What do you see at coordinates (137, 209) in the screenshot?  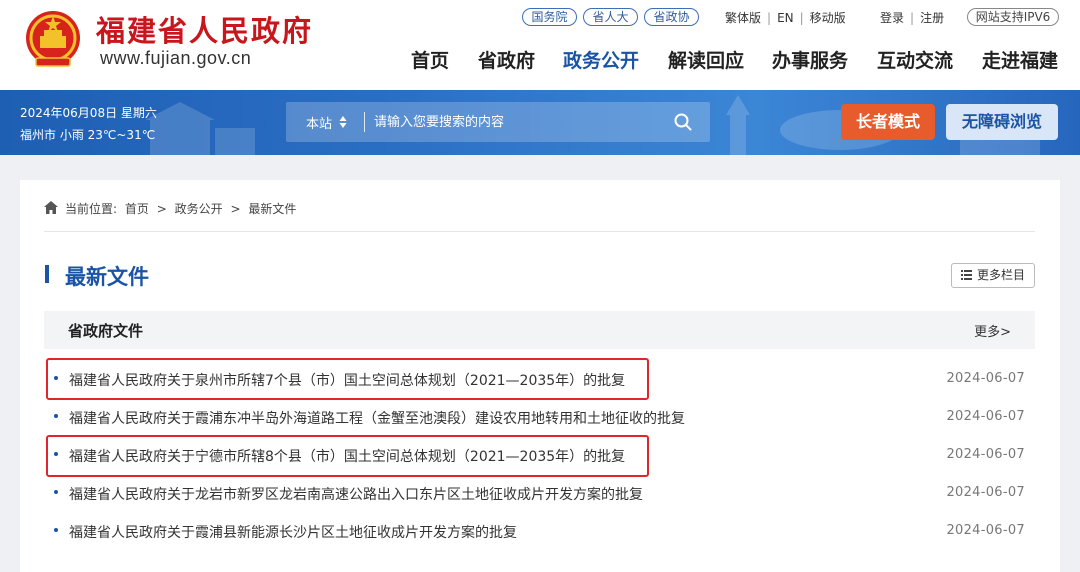 I see `breadcrumb-home: 首页` at bounding box center [137, 209].